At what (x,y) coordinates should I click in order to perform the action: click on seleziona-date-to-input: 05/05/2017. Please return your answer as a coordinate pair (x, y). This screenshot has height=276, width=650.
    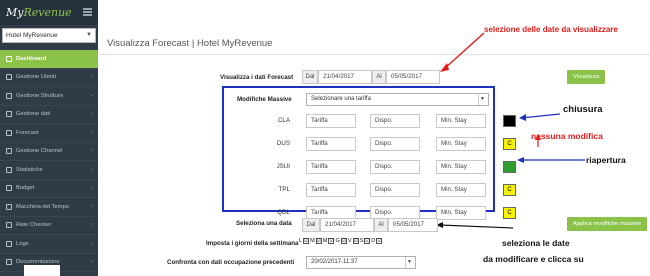
    Looking at the image, I should click on (413, 225).